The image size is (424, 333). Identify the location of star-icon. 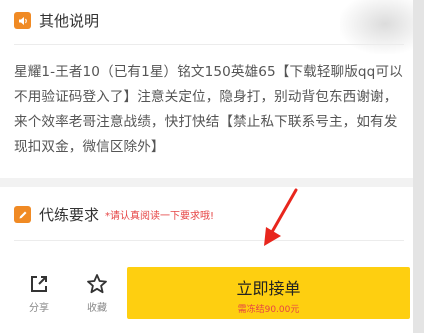
(97, 284).